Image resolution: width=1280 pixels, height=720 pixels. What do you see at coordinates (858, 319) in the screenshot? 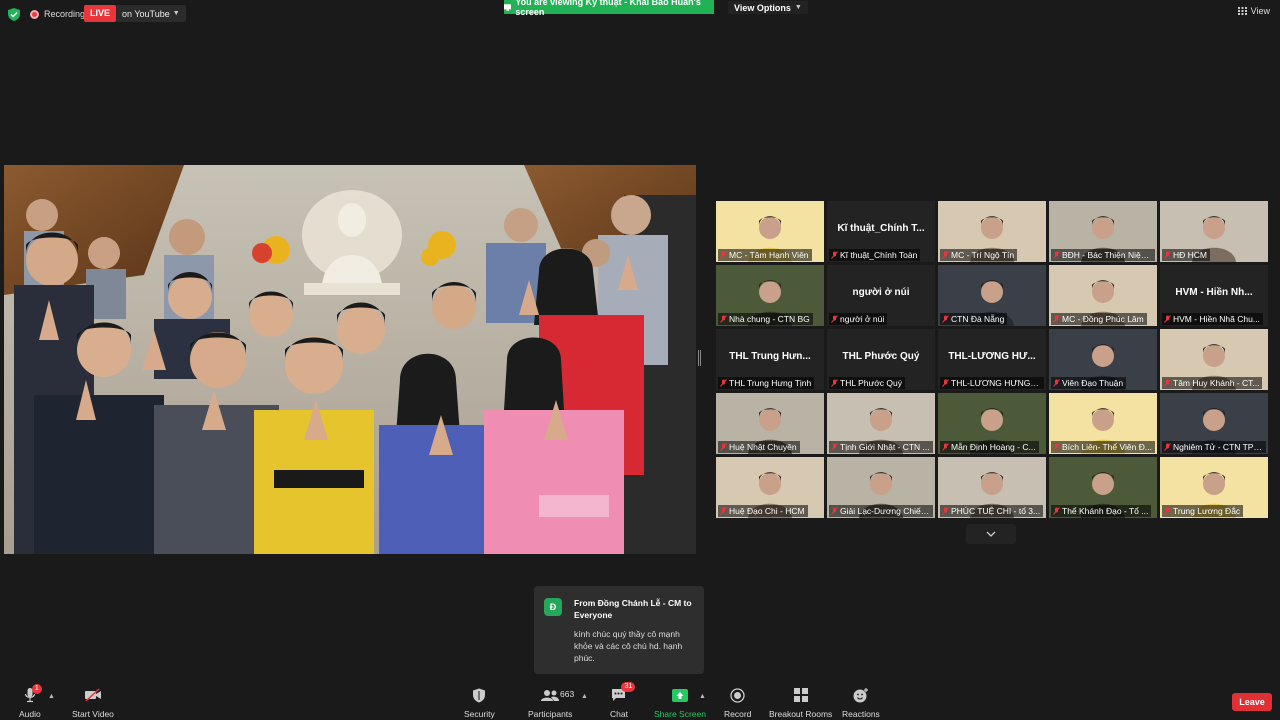
I see `participant-name-label: người ở núi` at bounding box center [858, 319].